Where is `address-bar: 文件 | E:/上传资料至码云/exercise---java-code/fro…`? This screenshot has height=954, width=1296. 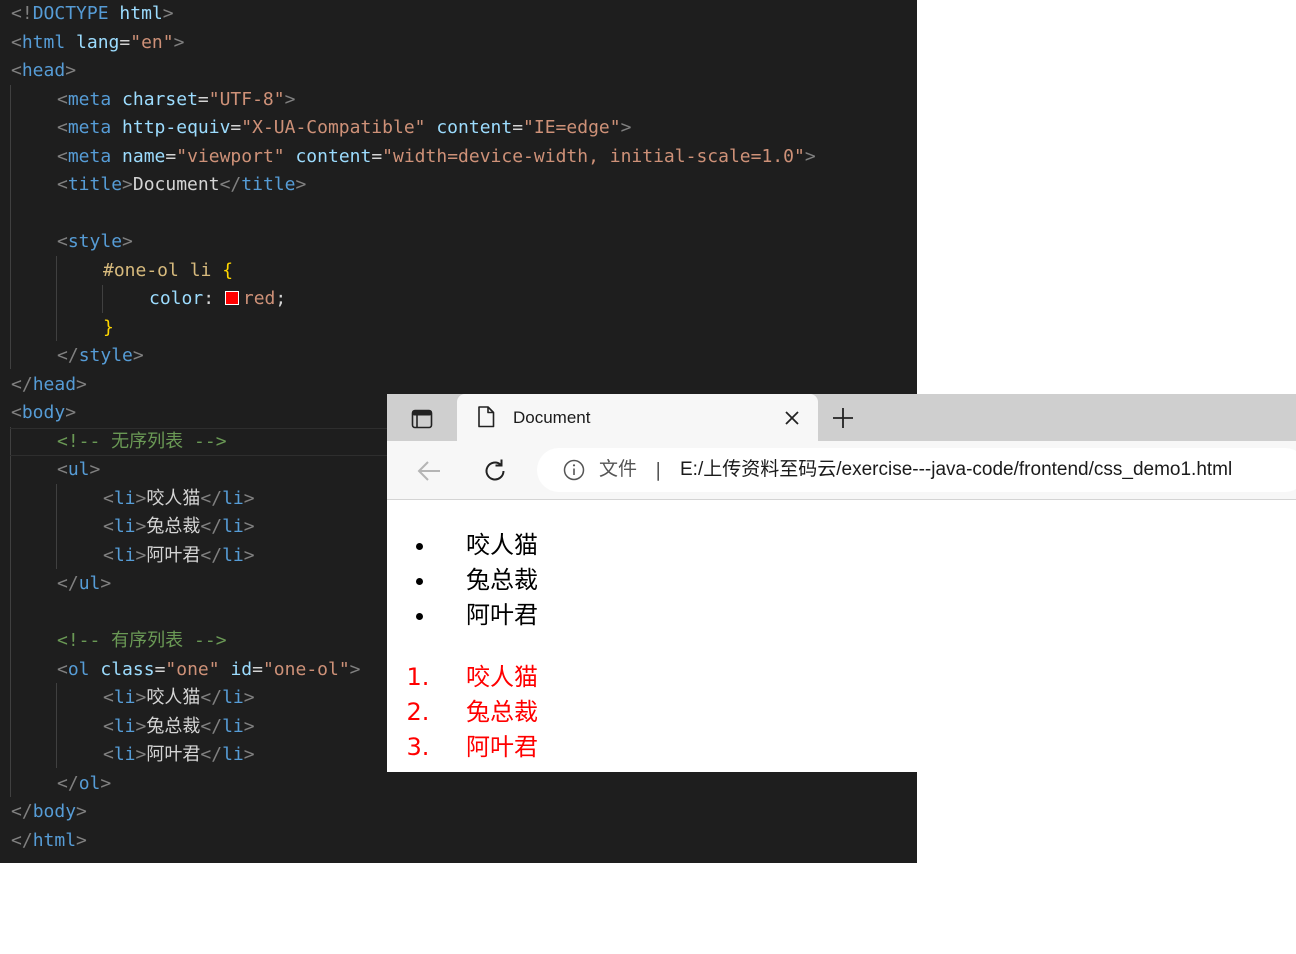 address-bar: 文件 | E:/上传资料至码云/exercise---java-code/fro… is located at coordinates (916, 470).